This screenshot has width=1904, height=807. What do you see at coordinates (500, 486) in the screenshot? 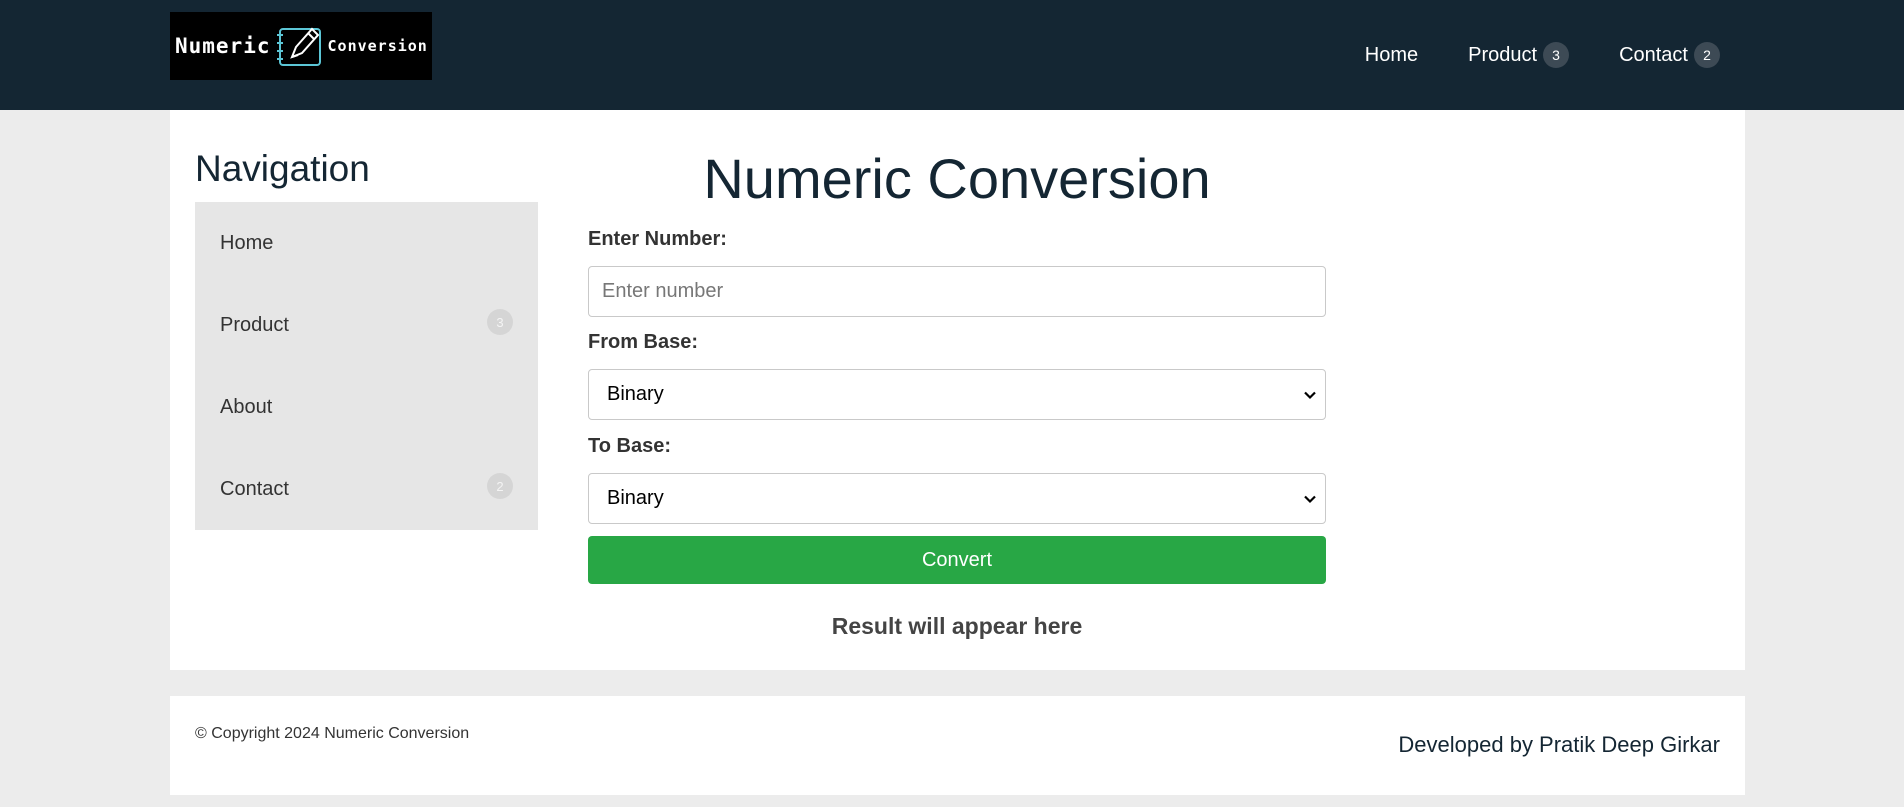
I see `sidebar-item-contact-badge: 2` at bounding box center [500, 486].